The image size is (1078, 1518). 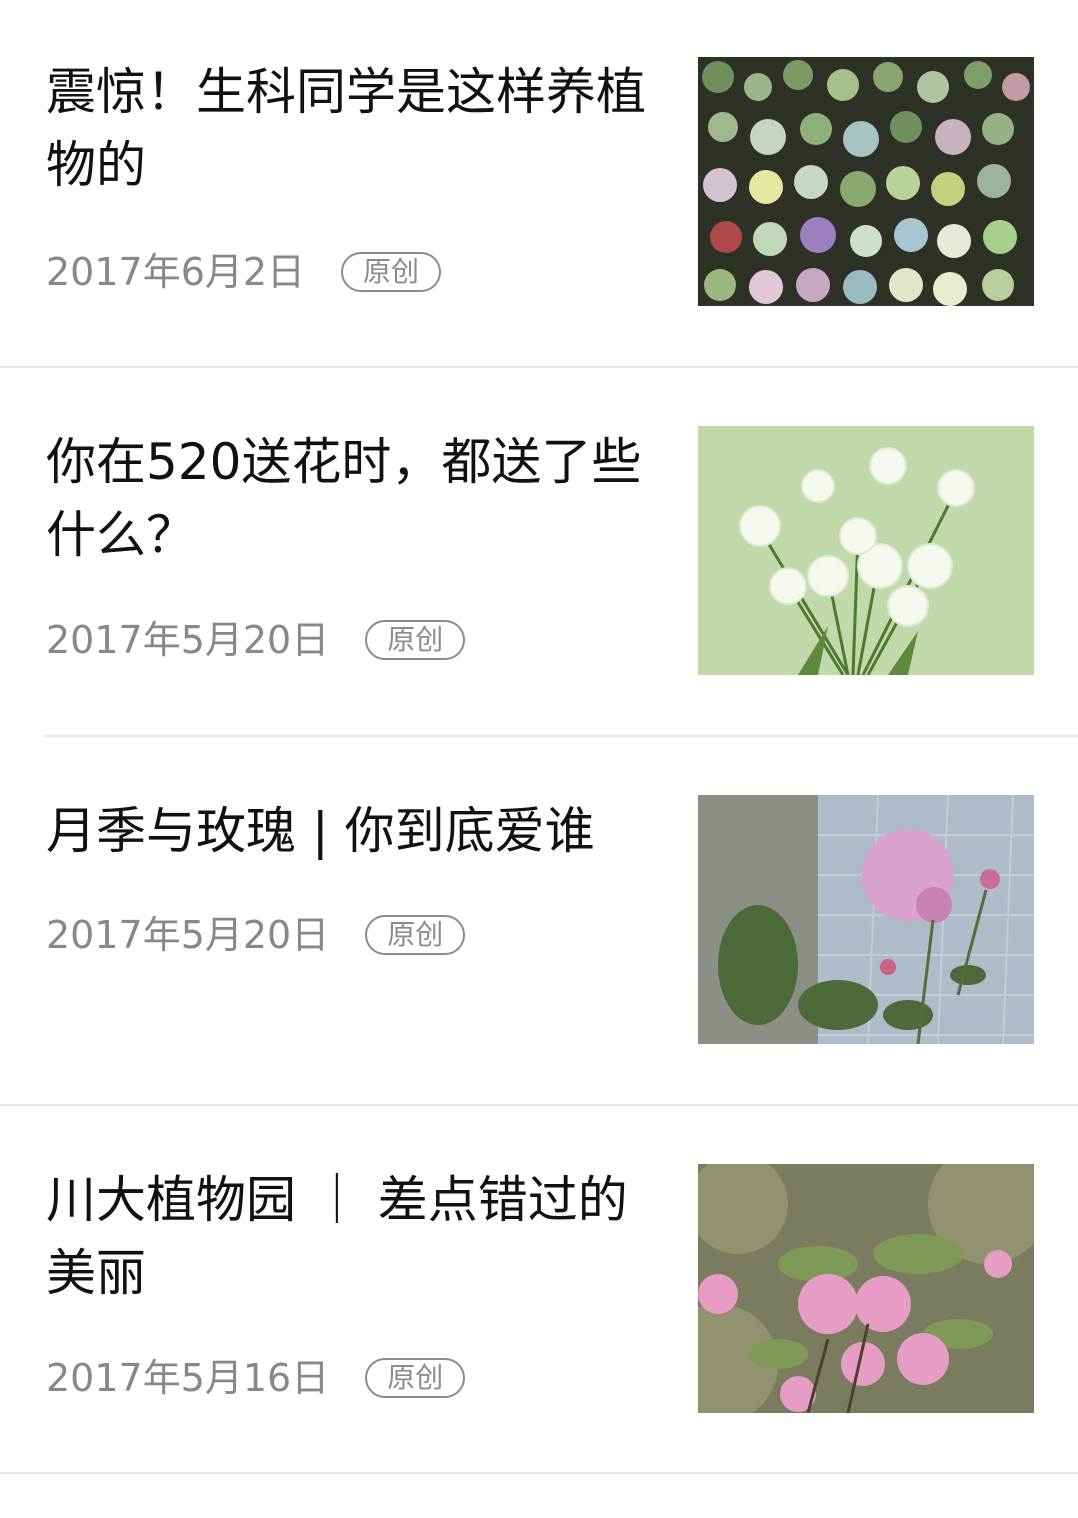 I want to click on article-title: 月季与玫瑰 | 你到底爱谁, so click(x=346, y=831).